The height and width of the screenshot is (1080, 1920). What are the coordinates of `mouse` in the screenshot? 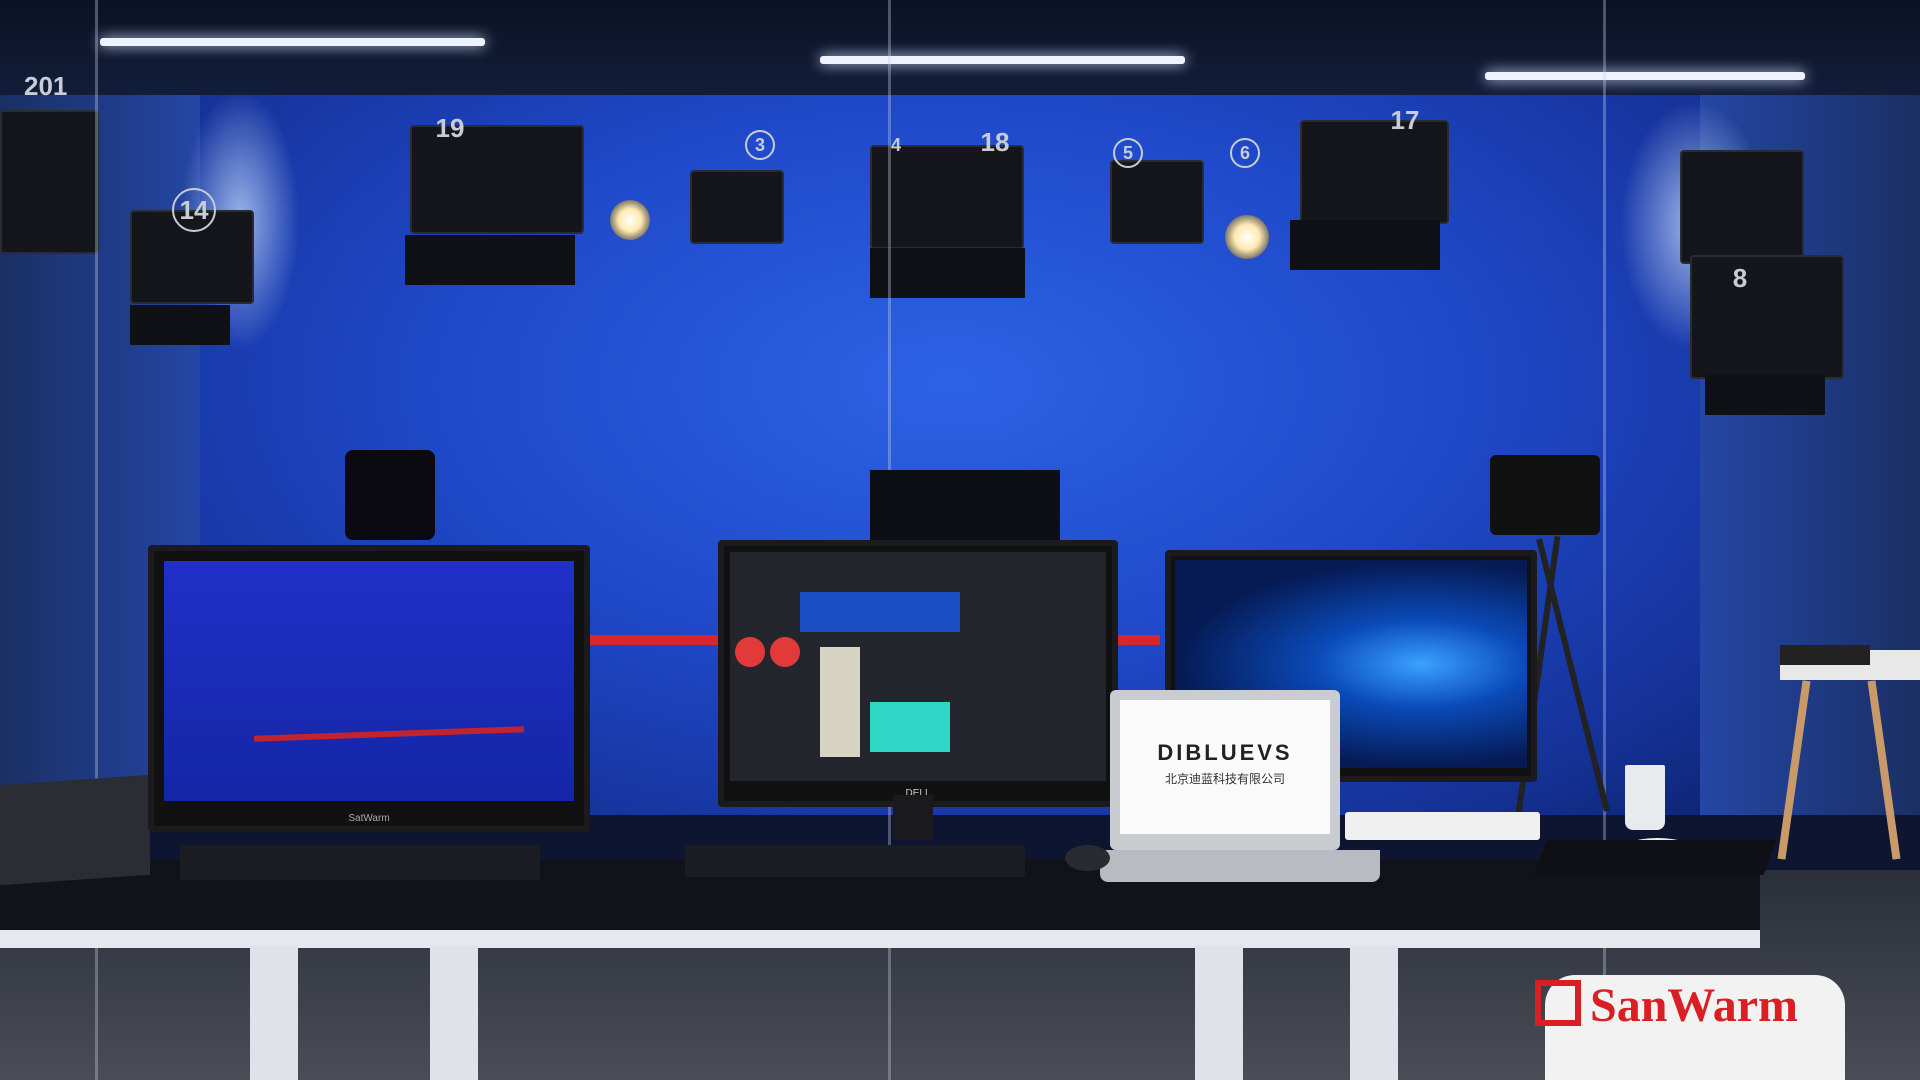 It's located at (1087, 858).